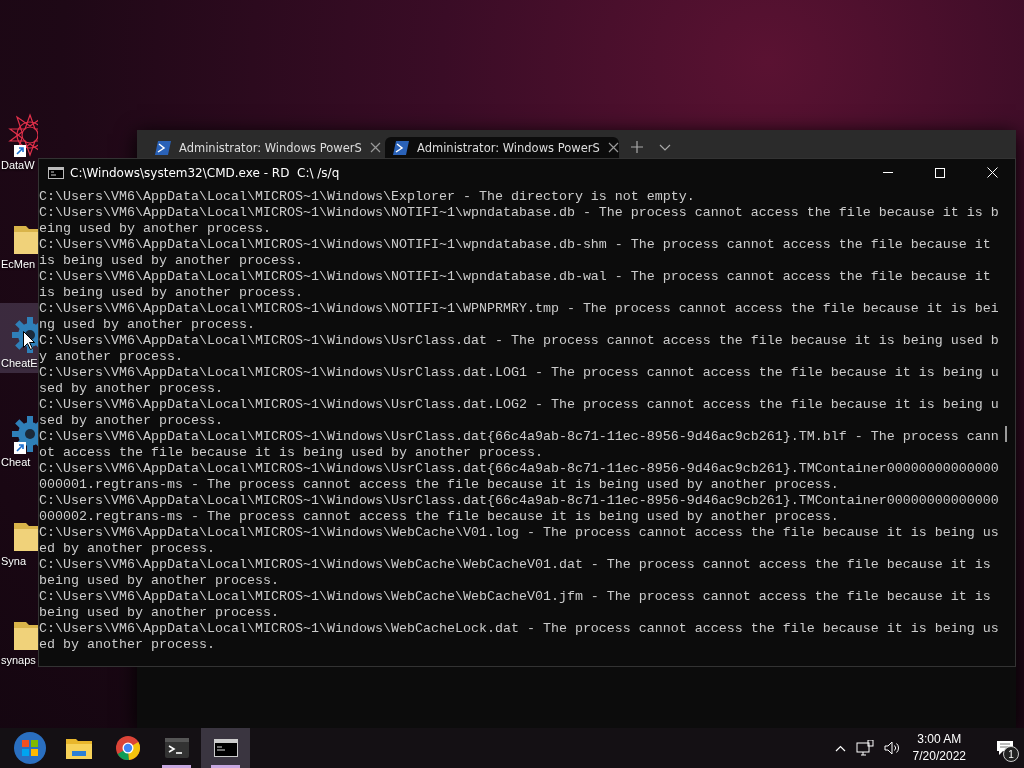  What do you see at coordinates (205, 172) in the screenshot?
I see `window-title: C:\Windows\system32\CMD.exe - RD C:\ /s/q` at bounding box center [205, 172].